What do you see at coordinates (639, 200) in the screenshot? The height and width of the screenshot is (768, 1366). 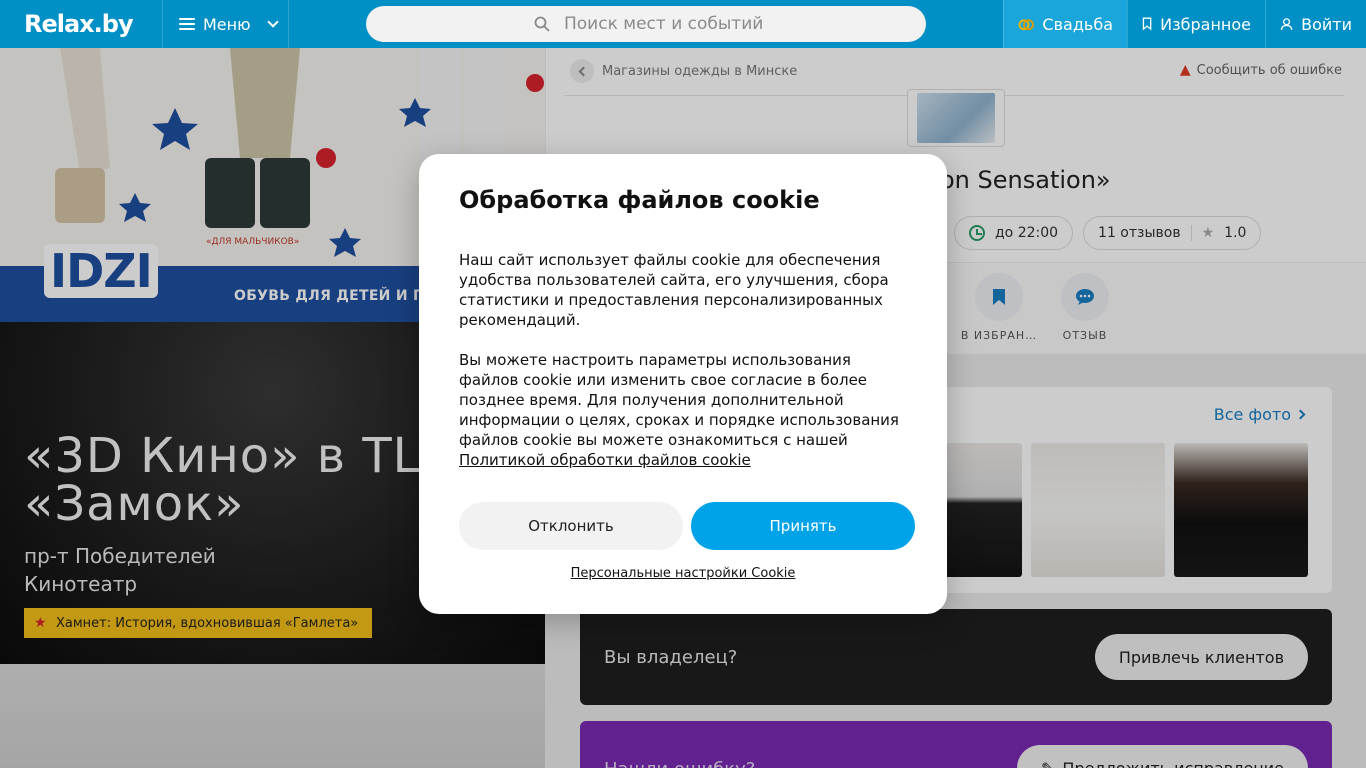 I see `modal-title: Обработка файлов cookie` at bounding box center [639, 200].